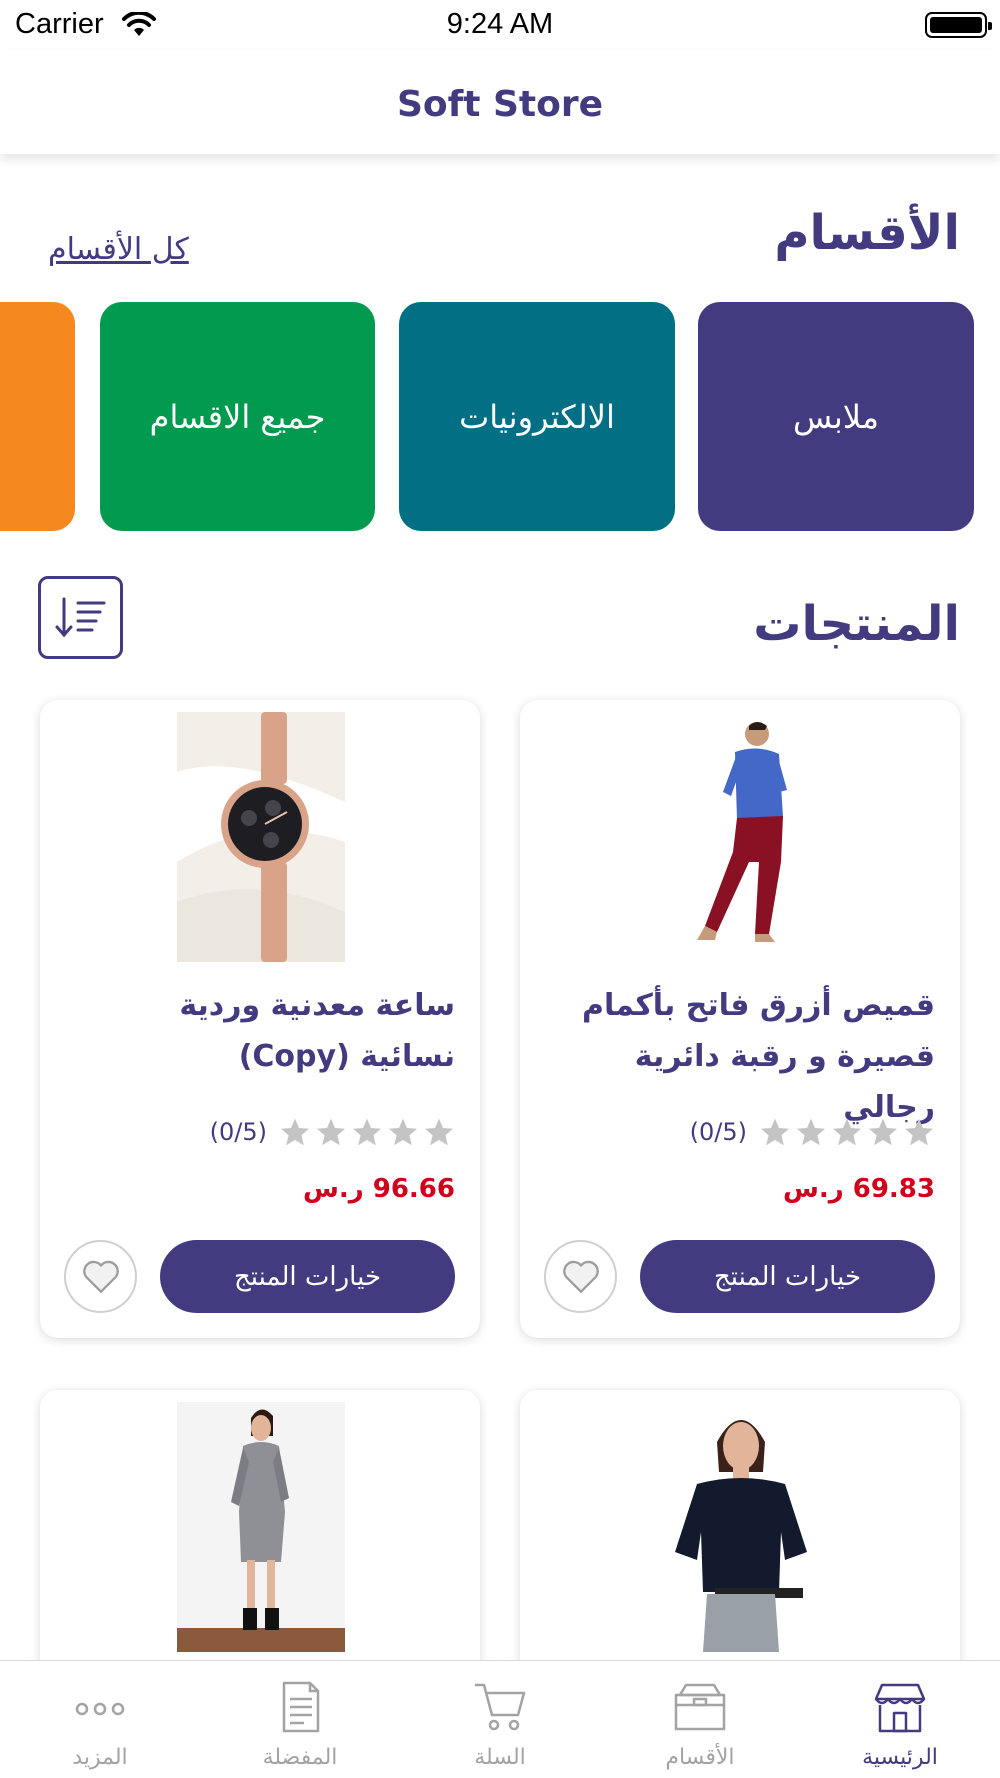  I want to click on tab-home: الرئيسية, so click(900, 1719).